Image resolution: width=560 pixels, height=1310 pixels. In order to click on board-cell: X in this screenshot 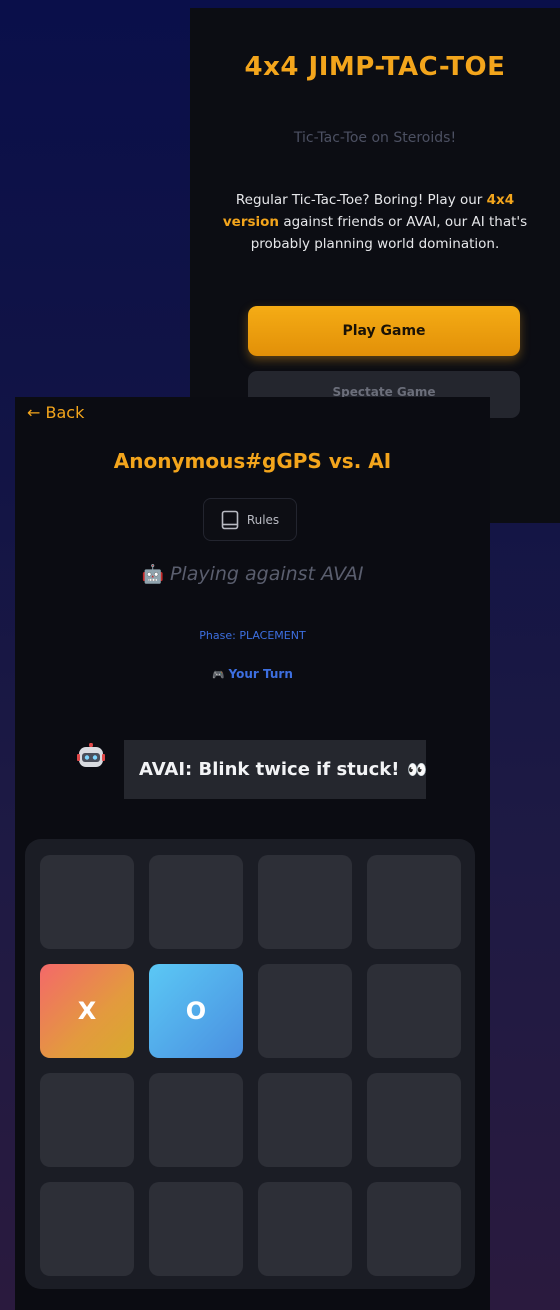, I will do `click(87, 1011)`.